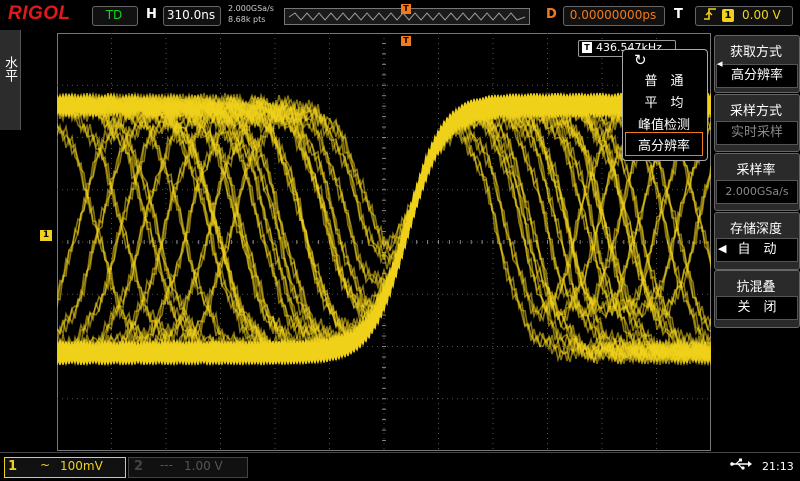 The height and width of the screenshot is (481, 800). I want to click on memory-trigger-marker: T, so click(406, 9).